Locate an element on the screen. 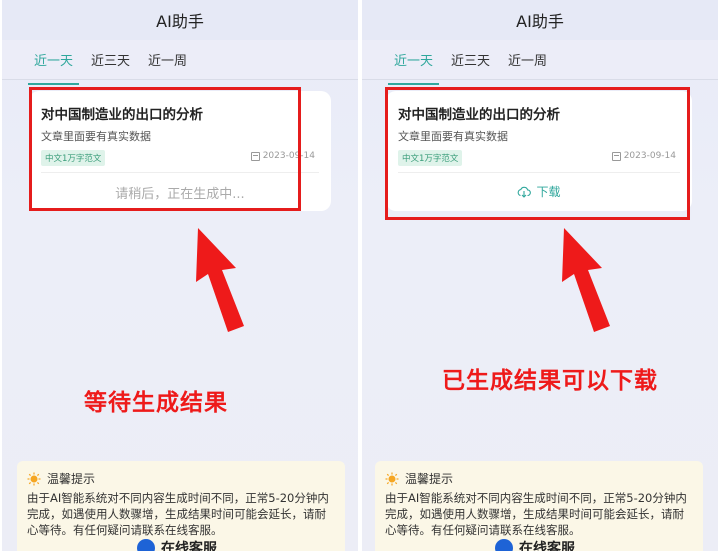  annotation-caption: 已生成结果可以下载 is located at coordinates (550, 381).